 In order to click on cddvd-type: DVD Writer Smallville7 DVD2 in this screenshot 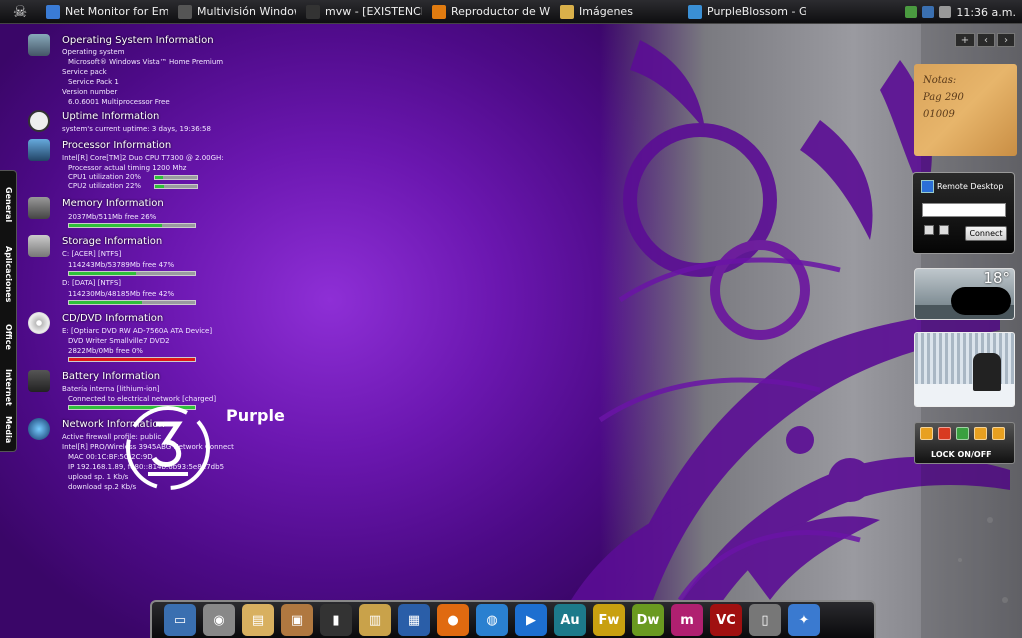, I will do `click(119, 341)`.